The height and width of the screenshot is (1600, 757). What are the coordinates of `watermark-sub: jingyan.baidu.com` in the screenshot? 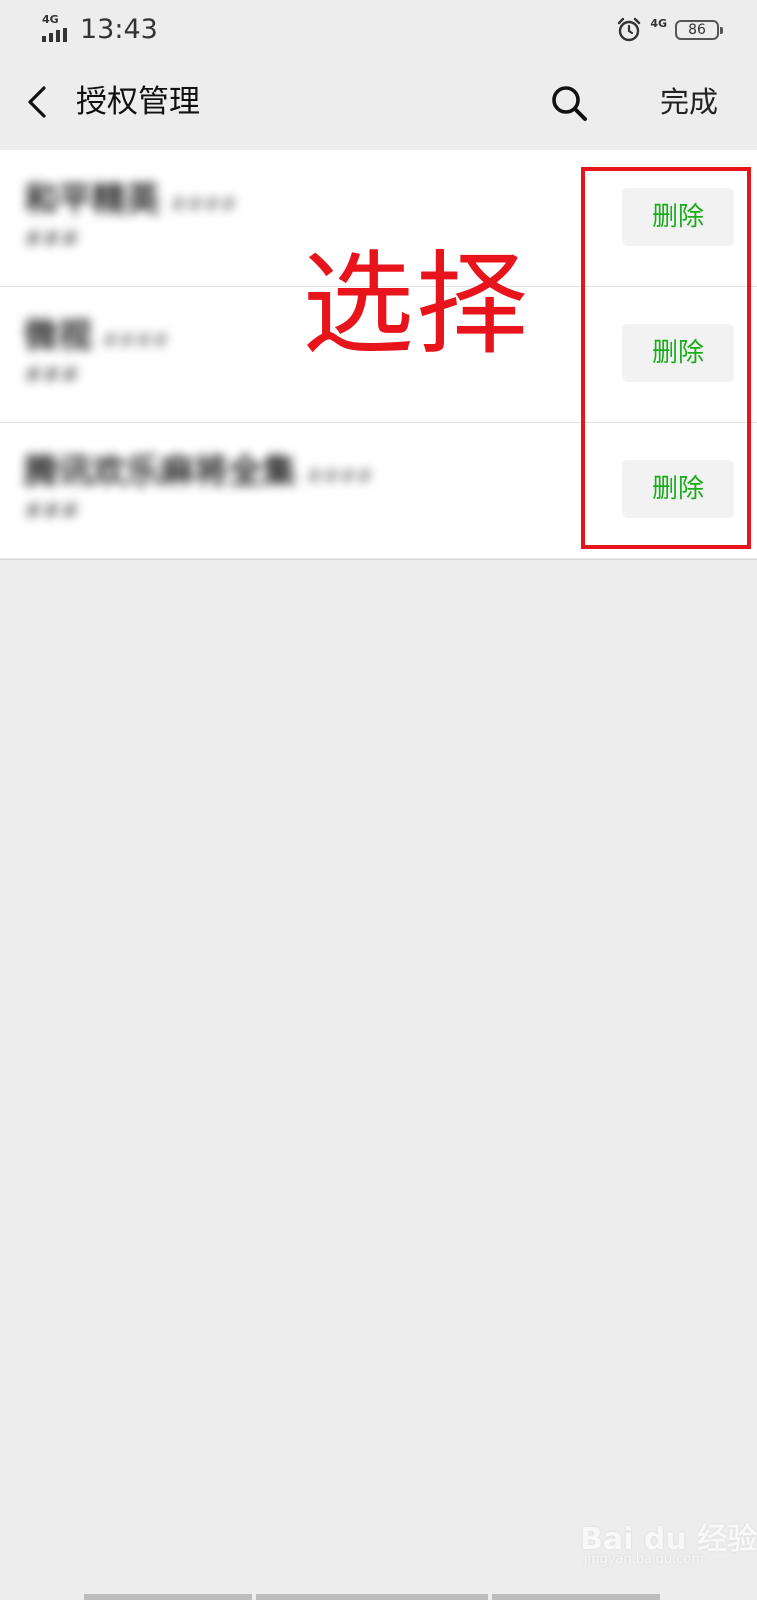 It's located at (644, 1559).